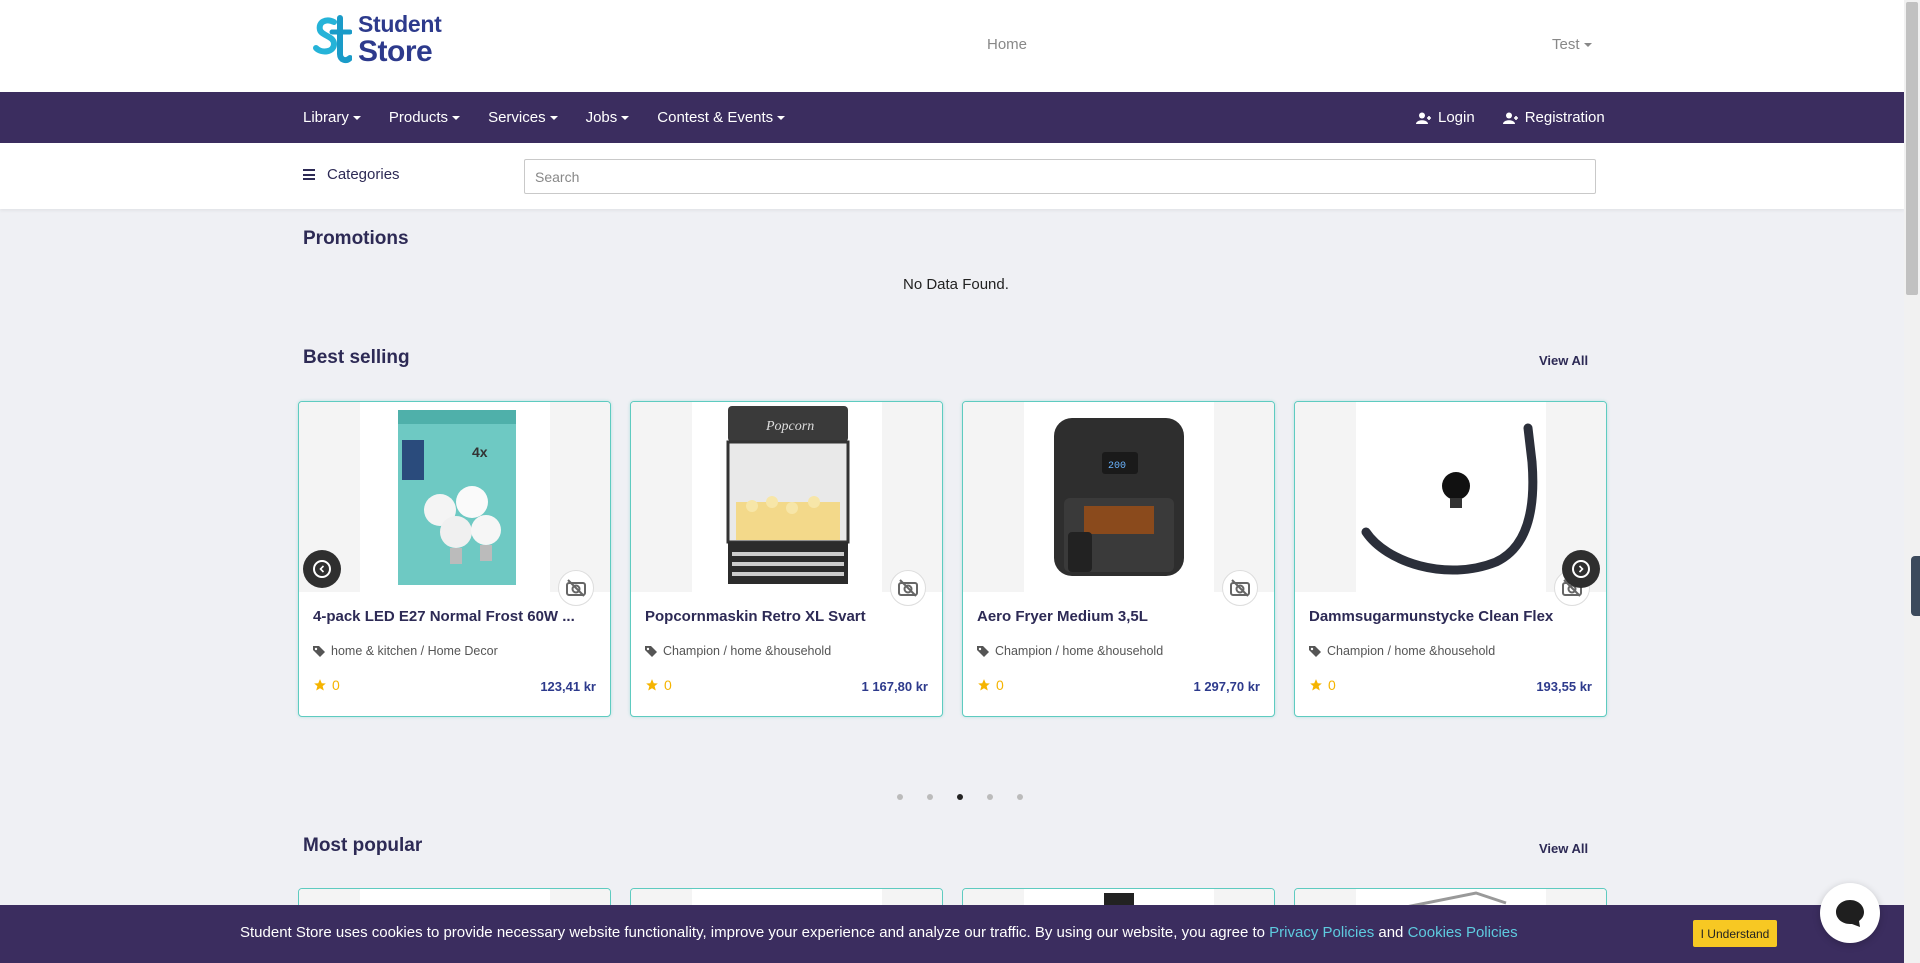  Describe the element at coordinates (785, 616) in the screenshot. I see `product-name: Popcornmaskin Retro XL Svart` at that location.